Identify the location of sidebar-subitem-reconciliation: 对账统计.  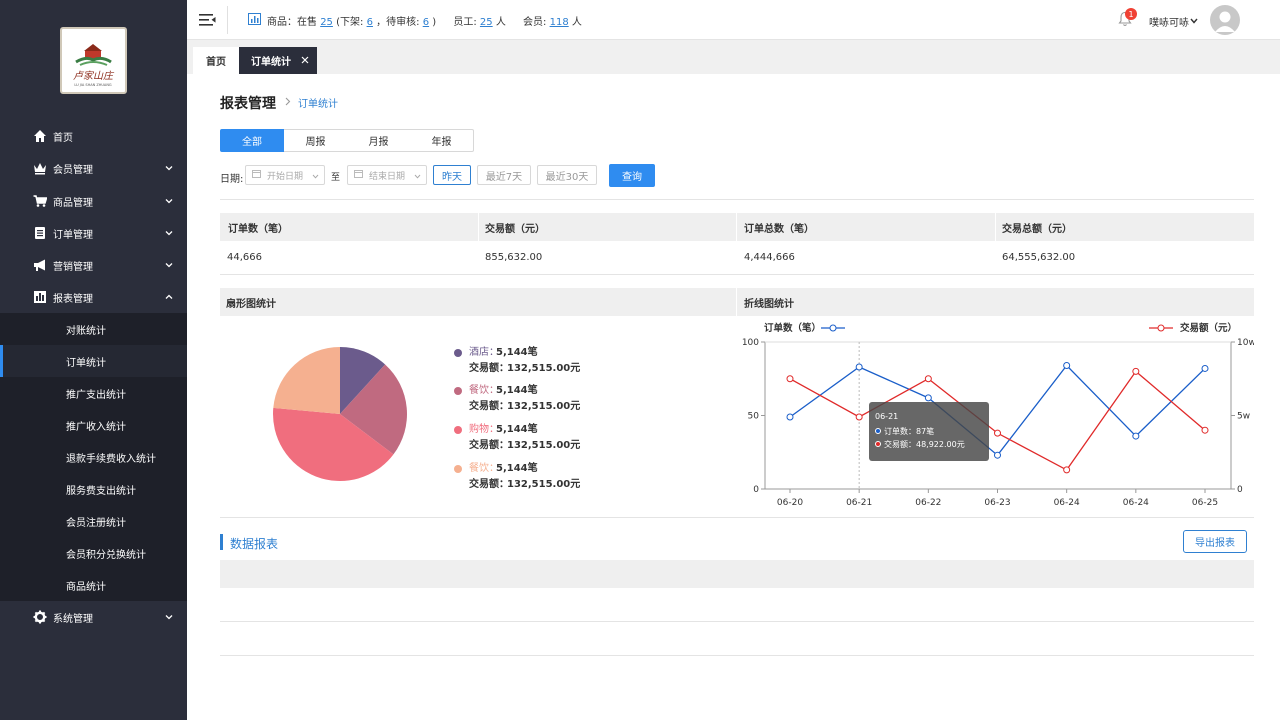
(93, 329).